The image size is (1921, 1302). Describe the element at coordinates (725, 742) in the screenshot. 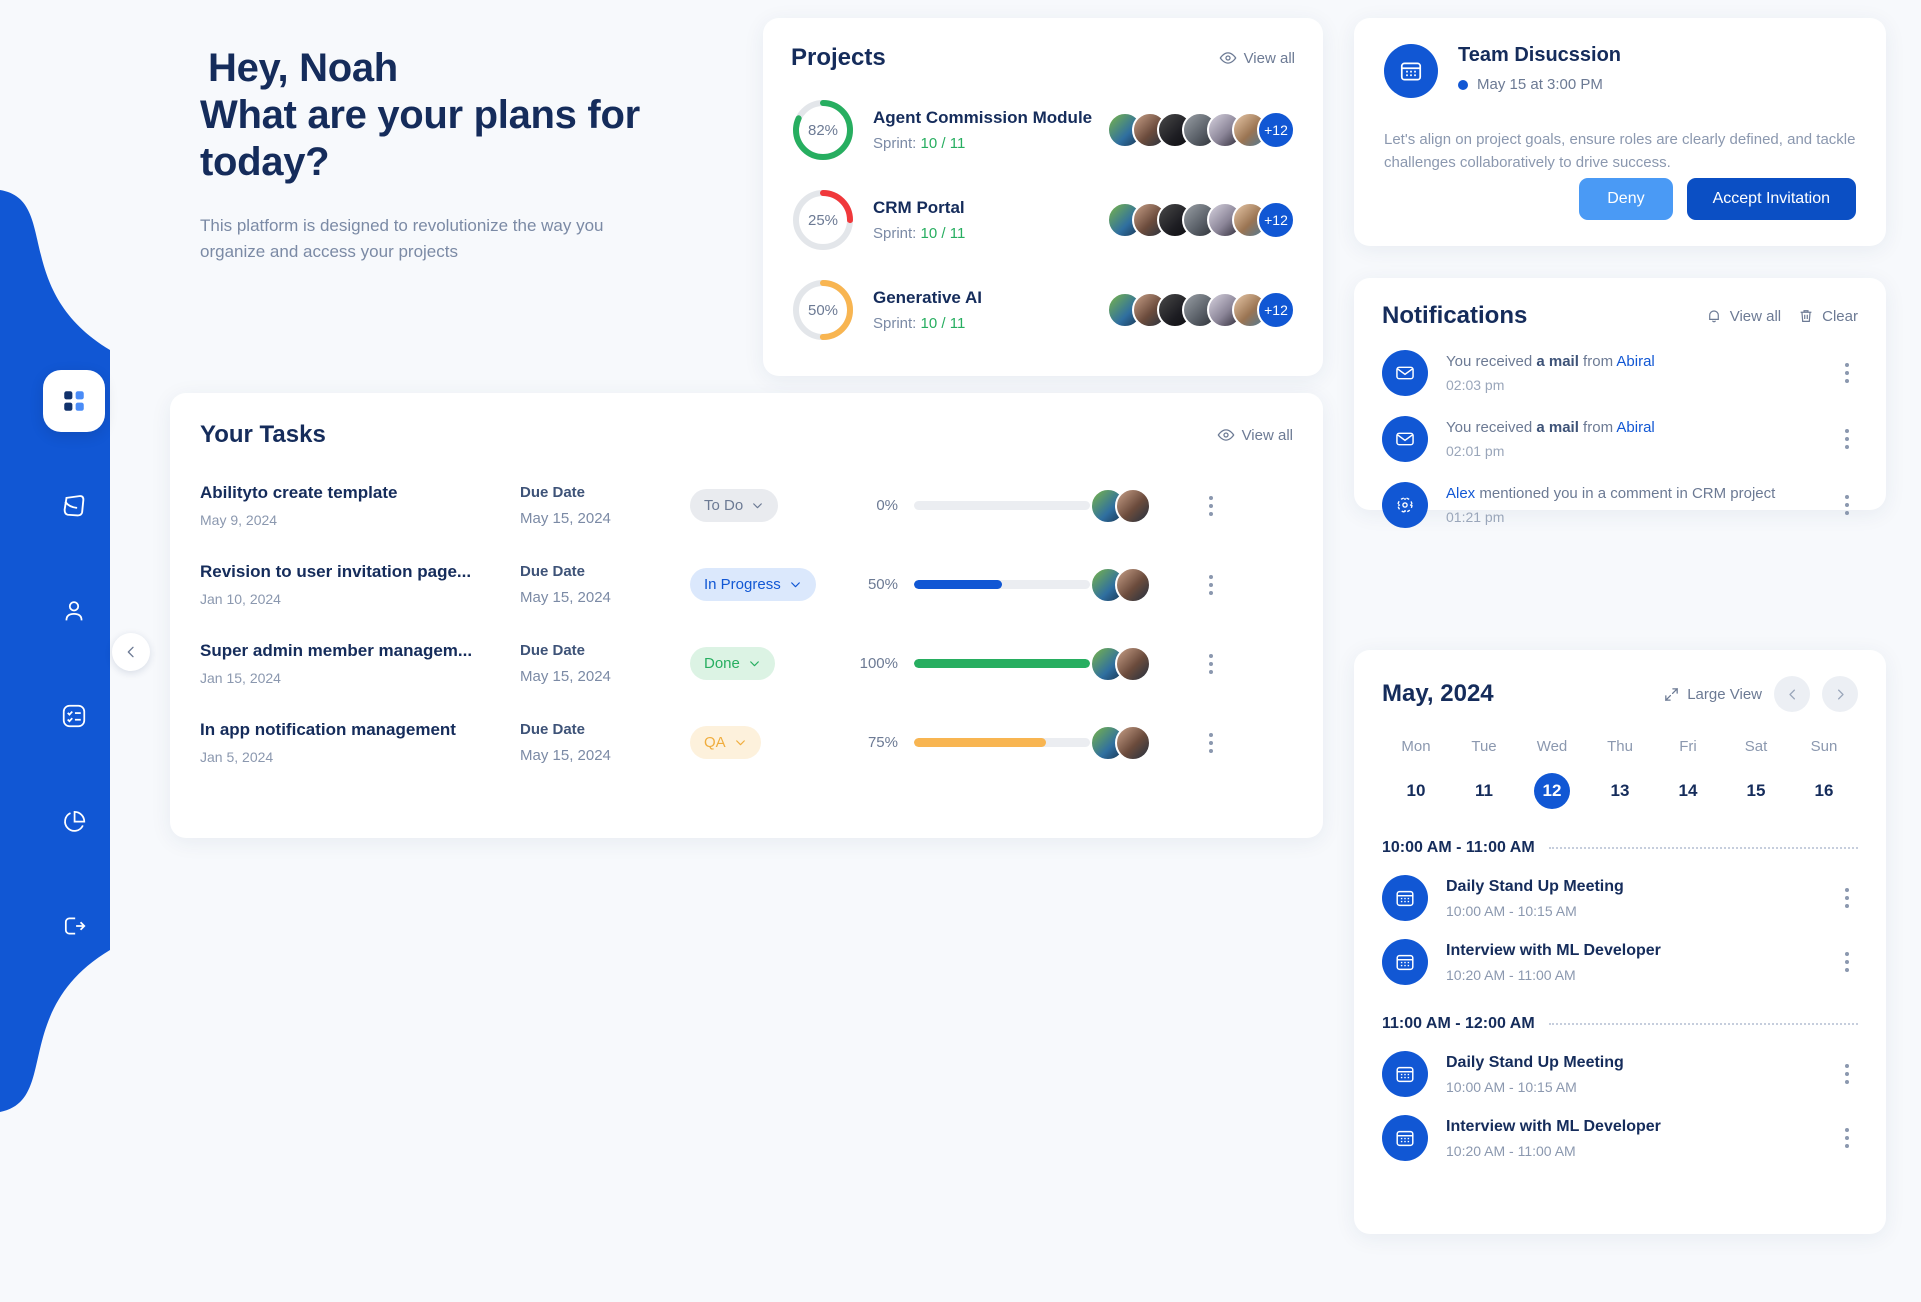

I see `task-status-dropdown: QA` at that location.